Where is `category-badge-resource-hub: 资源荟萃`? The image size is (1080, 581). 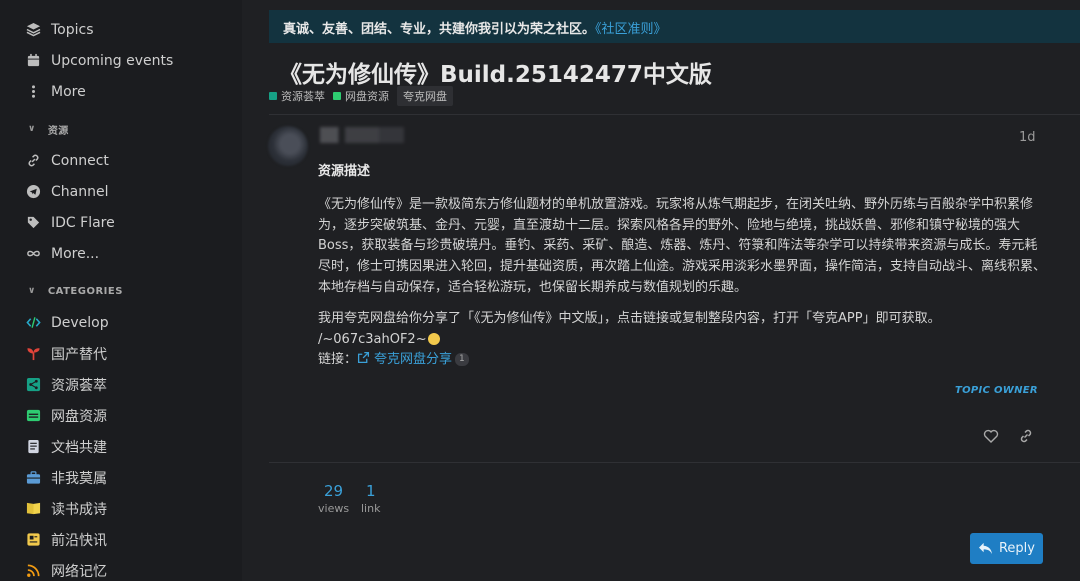
category-badge-resource-hub: 资源荟萃 is located at coordinates (297, 96).